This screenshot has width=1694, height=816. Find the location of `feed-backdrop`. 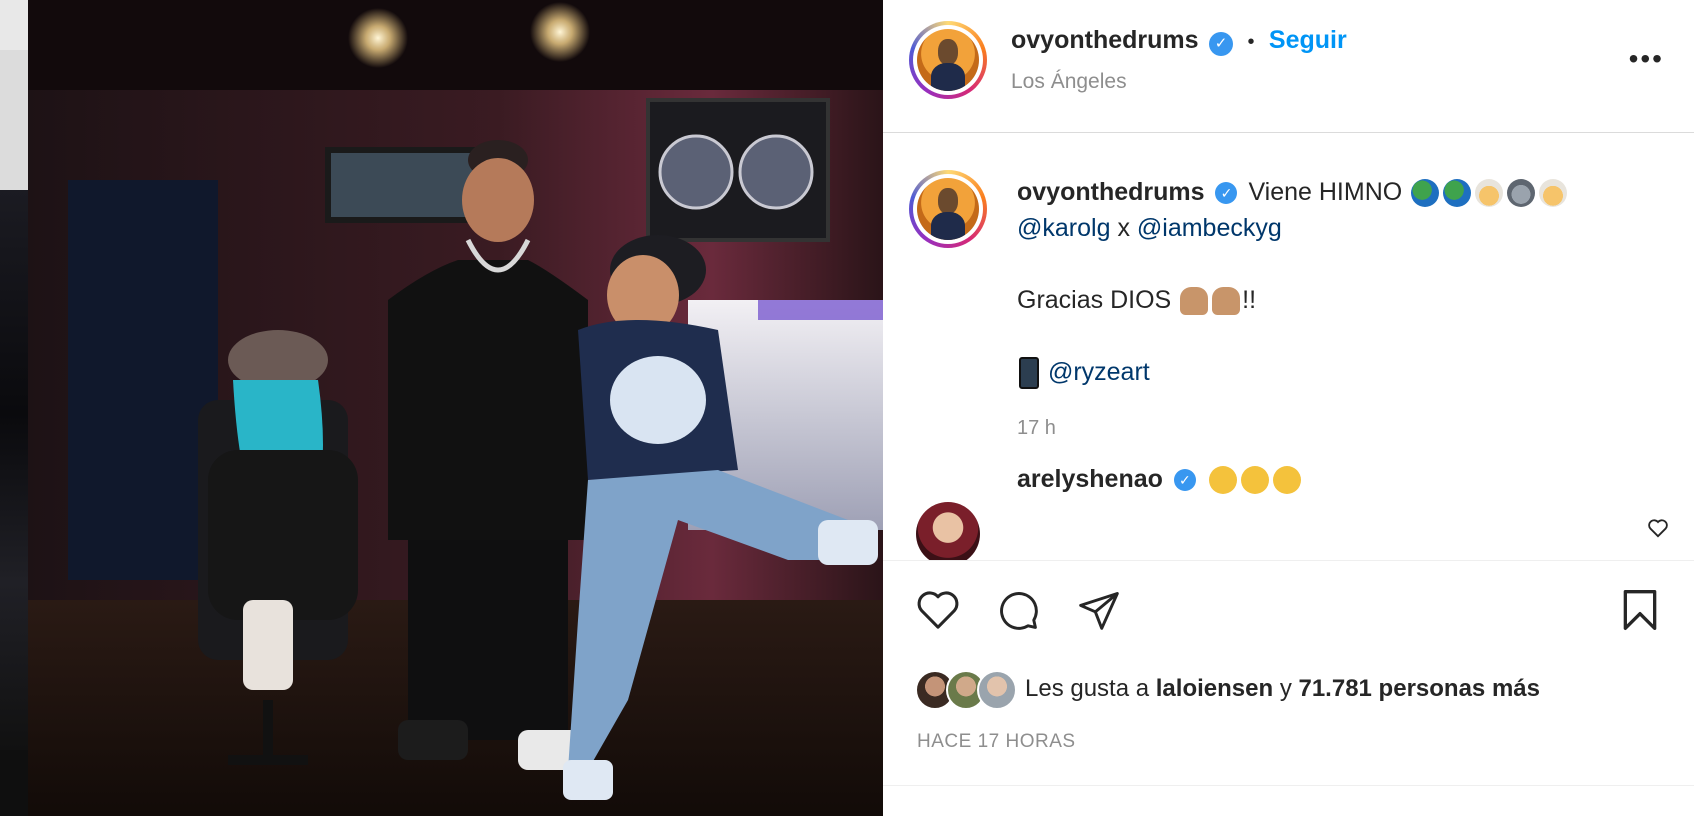

feed-backdrop is located at coordinates (14, 408).